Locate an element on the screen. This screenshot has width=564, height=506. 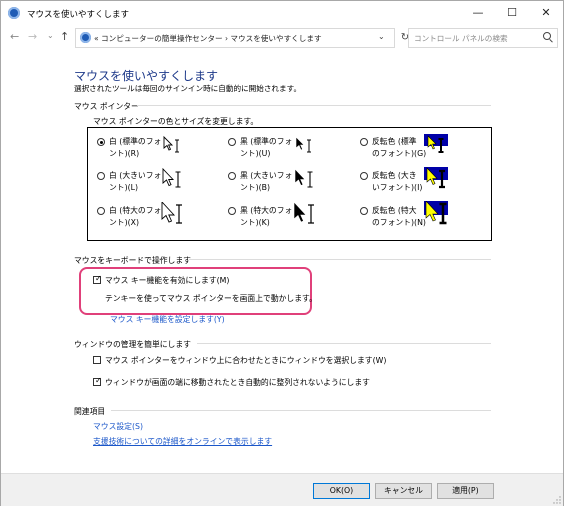
mousekeys-description: テンキーを使ってマウス ポインターを画面上で動かします。 is located at coordinates (211, 298).